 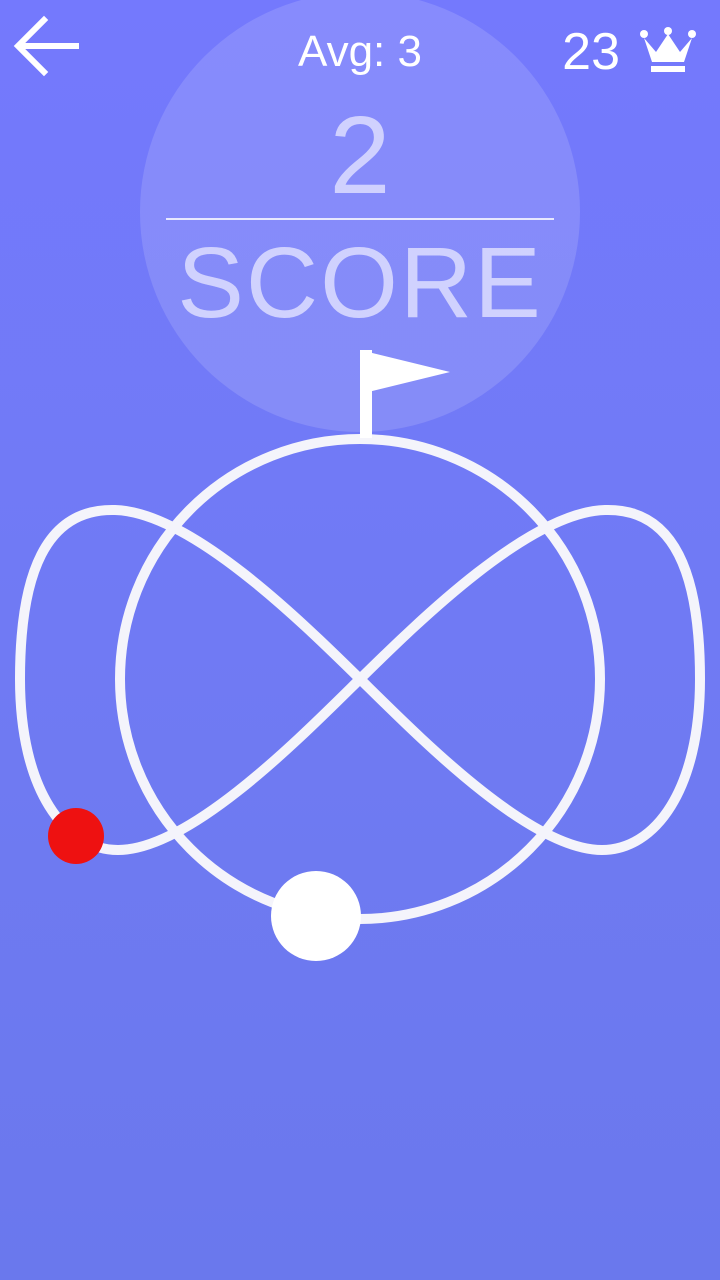 What do you see at coordinates (316, 916) in the screenshot?
I see `player-ball` at bounding box center [316, 916].